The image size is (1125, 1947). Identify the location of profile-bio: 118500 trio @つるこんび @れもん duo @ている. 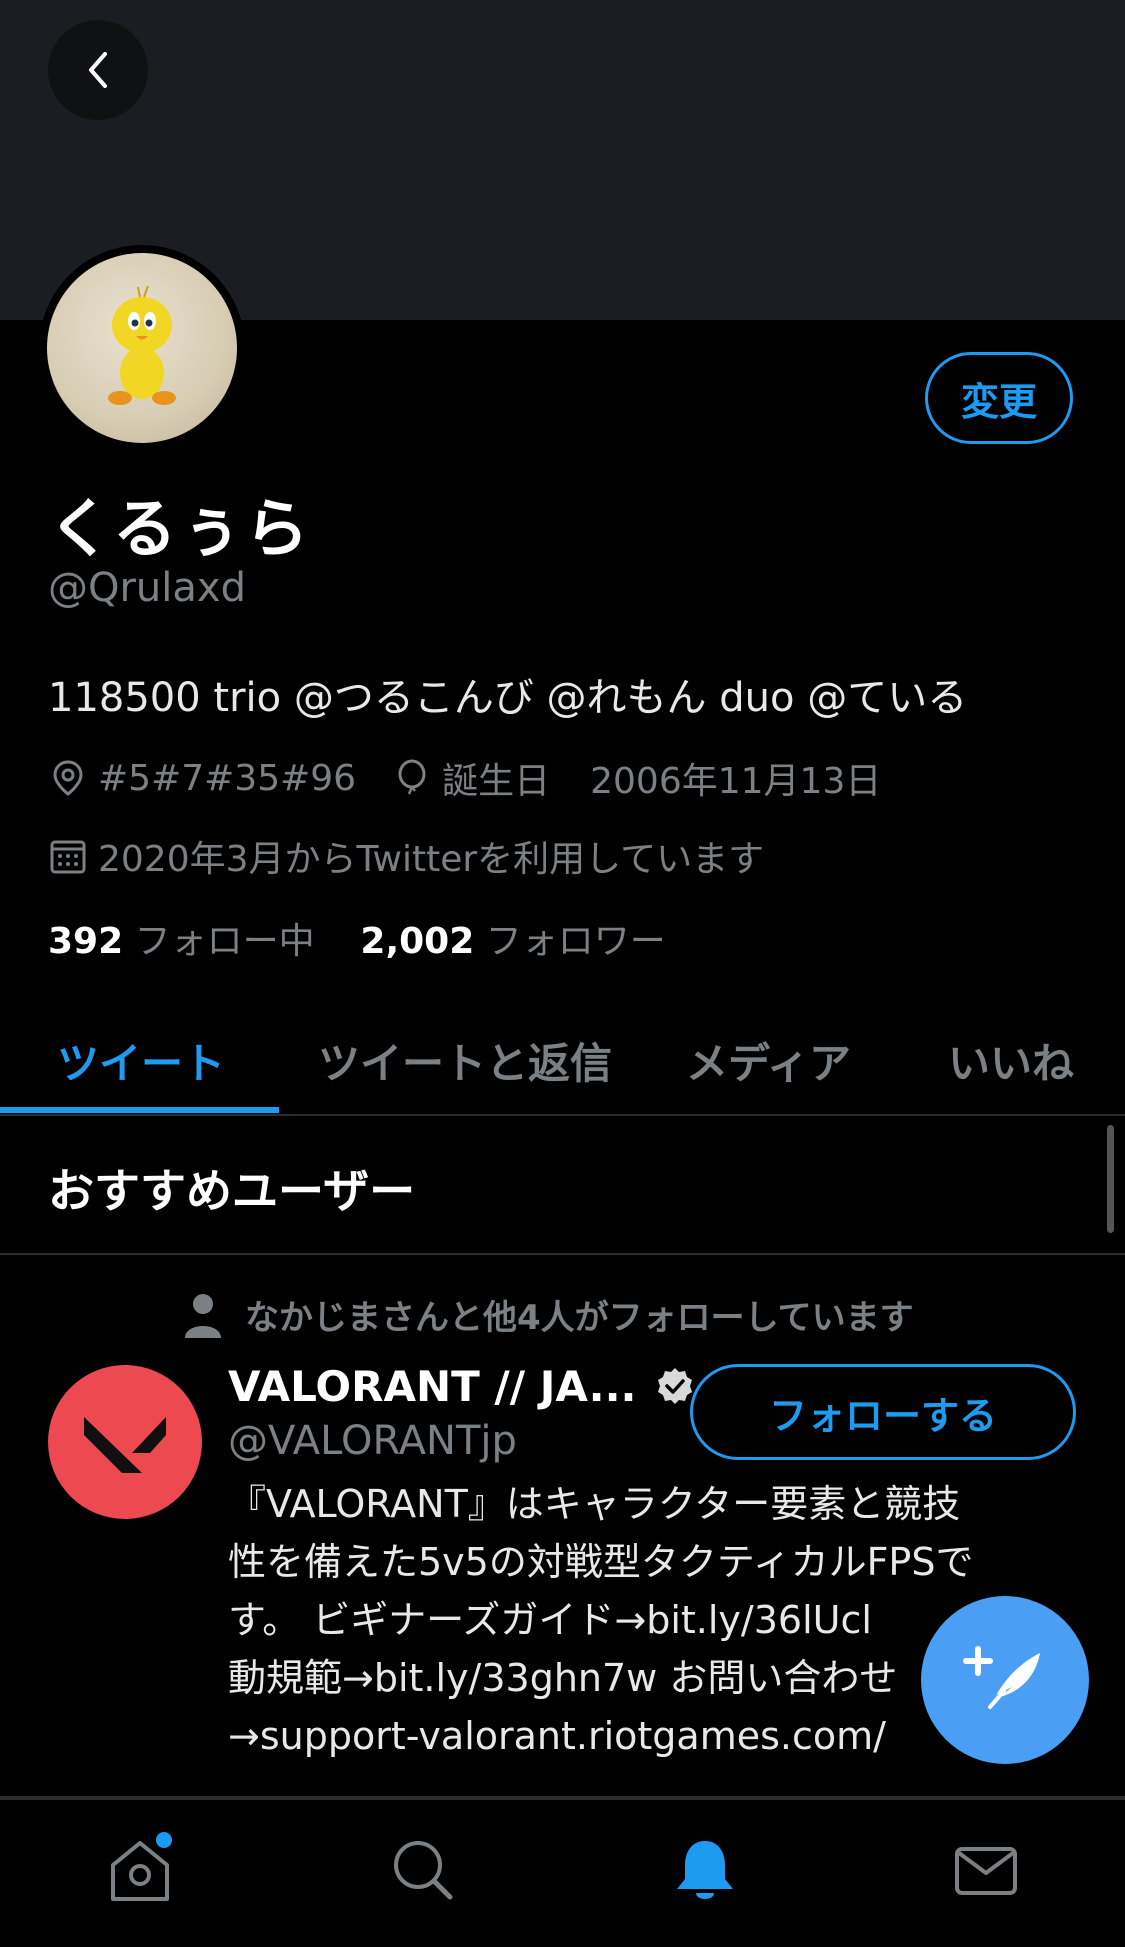
(508, 698).